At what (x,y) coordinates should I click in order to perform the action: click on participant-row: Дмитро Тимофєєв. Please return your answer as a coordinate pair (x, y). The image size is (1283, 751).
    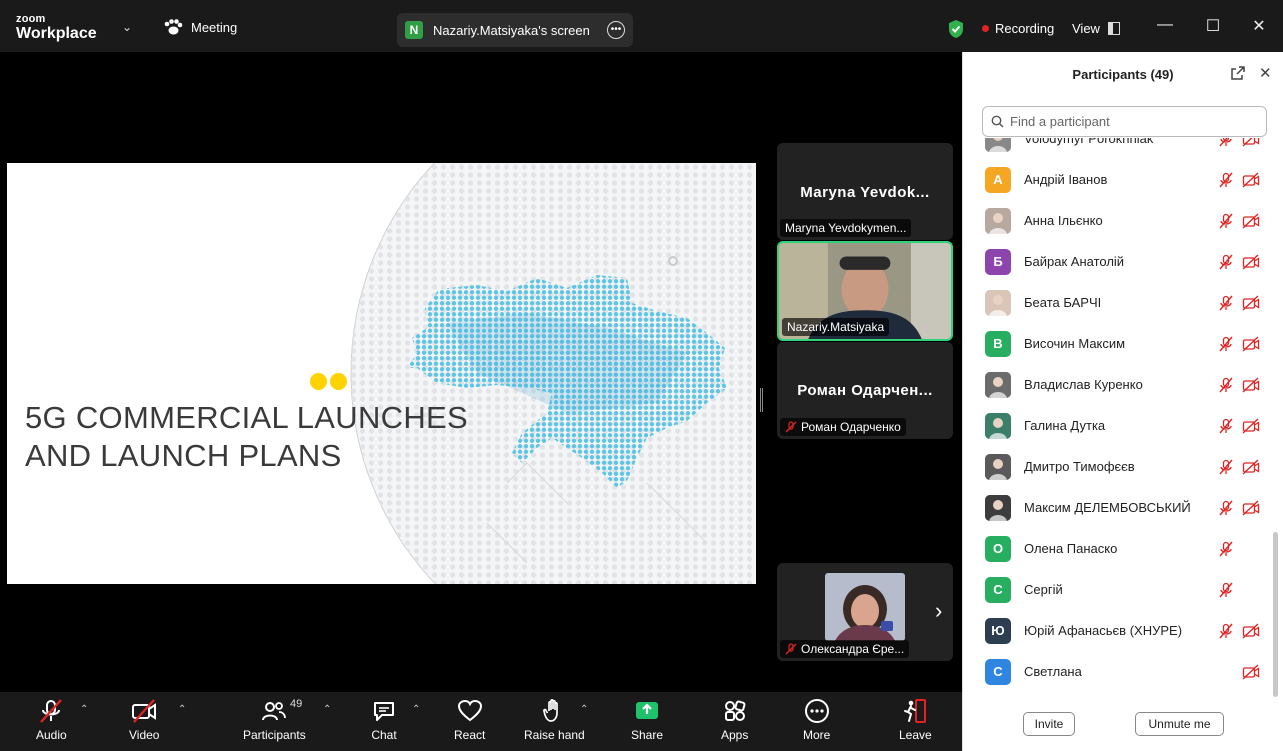
    Looking at the image, I should click on (1117, 466).